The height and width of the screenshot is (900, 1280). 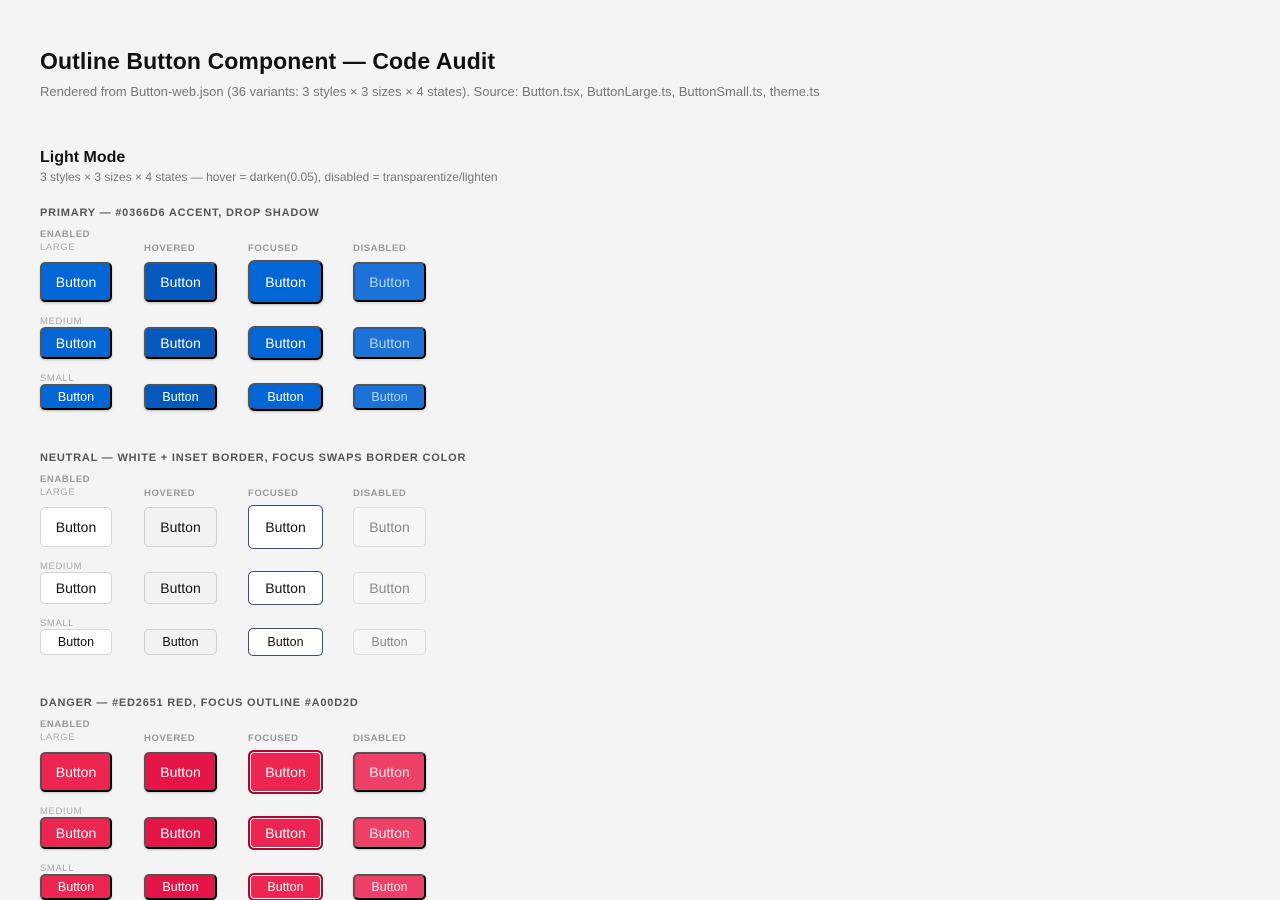 What do you see at coordinates (76, 642) in the screenshot?
I see `neutral-small-enabled-button: Button` at bounding box center [76, 642].